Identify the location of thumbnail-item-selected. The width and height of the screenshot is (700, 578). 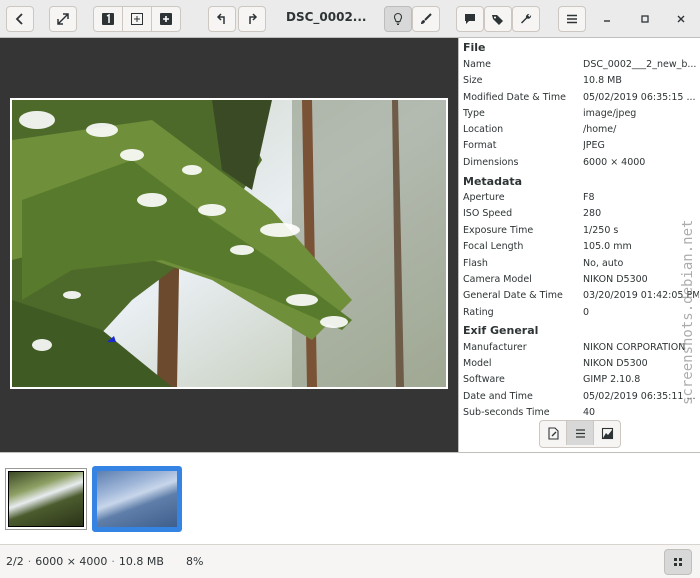
(137, 499).